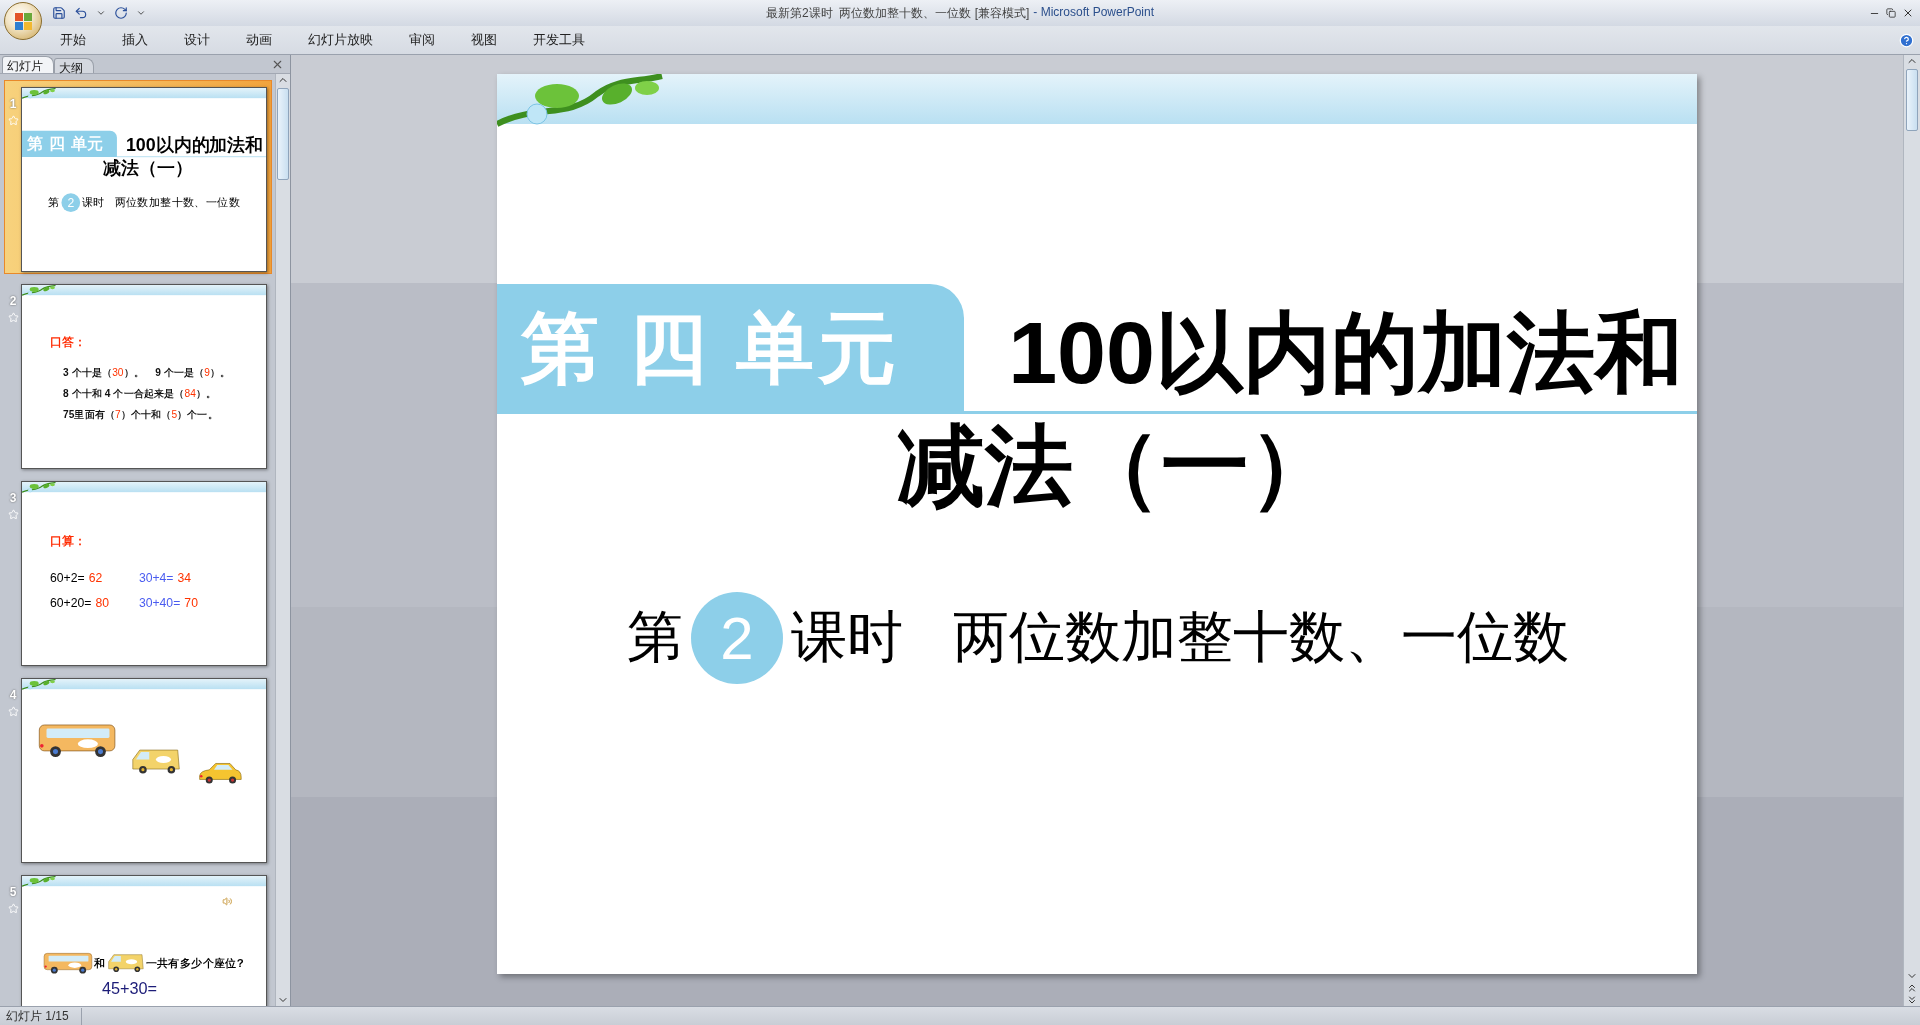  I want to click on question-text: 一共有多少个座位?, so click(194, 963).